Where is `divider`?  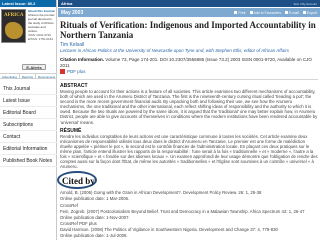
divider is located at coordinates (189, 79).